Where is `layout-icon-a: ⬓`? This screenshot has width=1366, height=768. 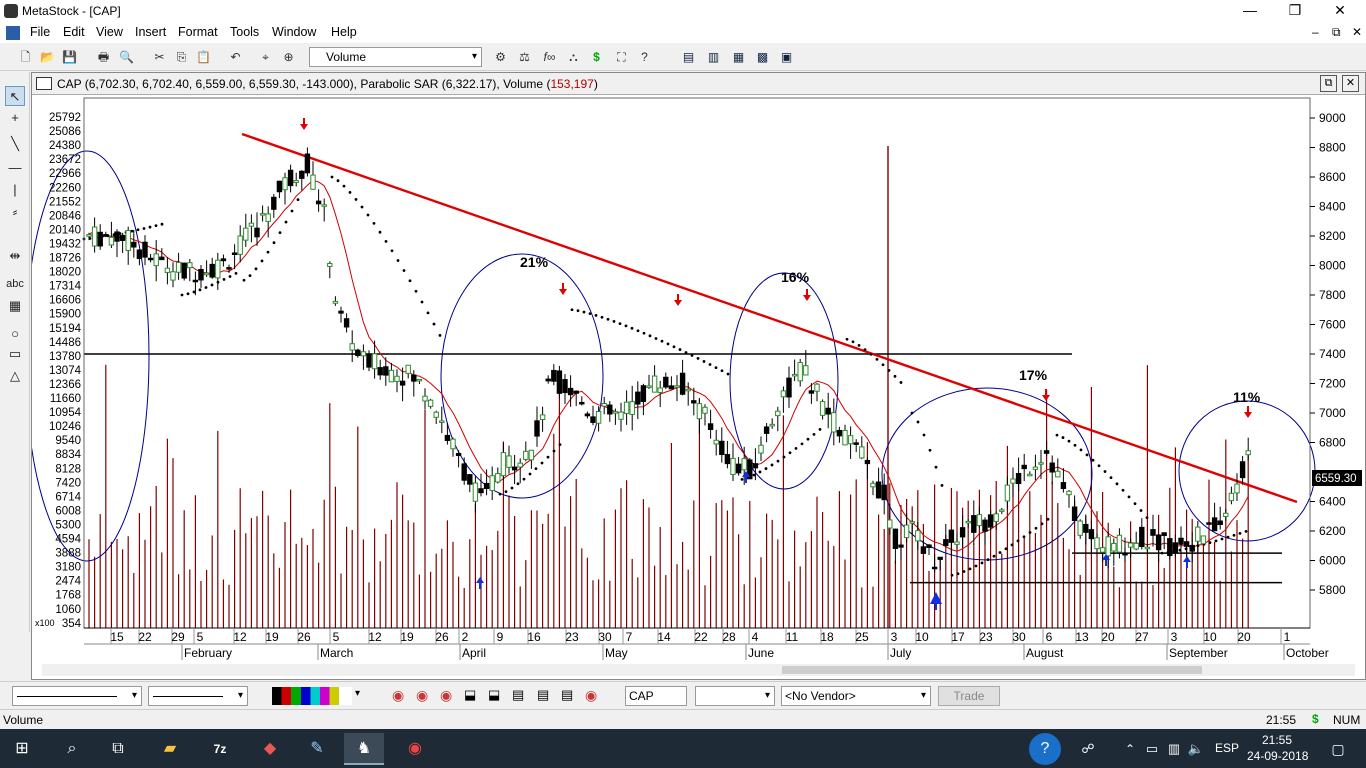 layout-icon-a: ⬓ is located at coordinates (470, 695).